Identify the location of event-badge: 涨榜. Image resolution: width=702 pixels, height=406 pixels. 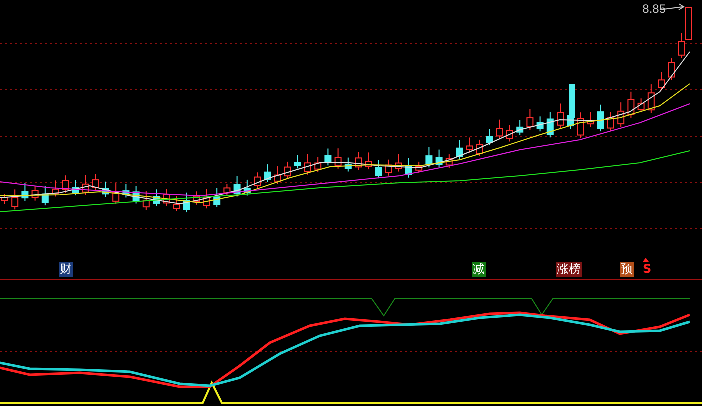
(569, 269).